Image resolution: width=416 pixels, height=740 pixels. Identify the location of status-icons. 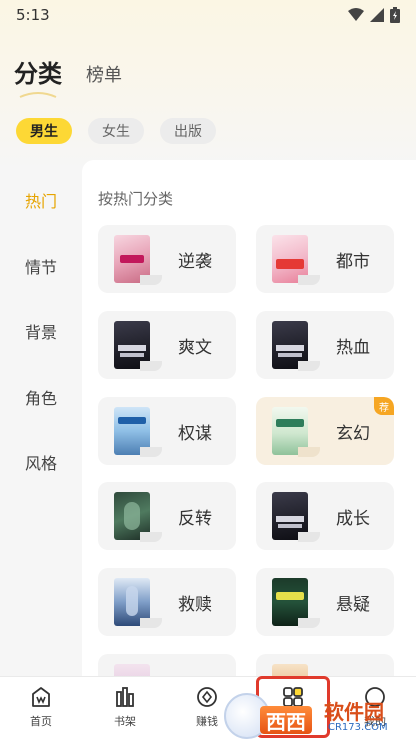
(374, 15).